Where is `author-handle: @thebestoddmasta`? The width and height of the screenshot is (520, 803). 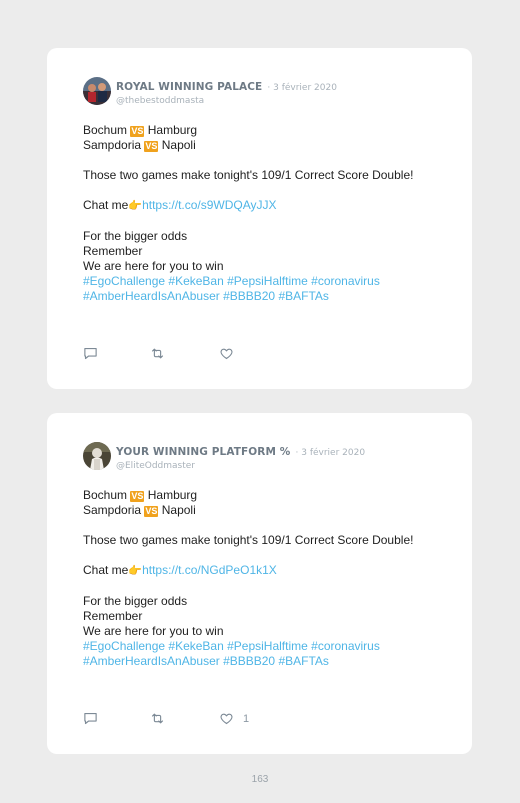 author-handle: @thebestoddmasta is located at coordinates (226, 101).